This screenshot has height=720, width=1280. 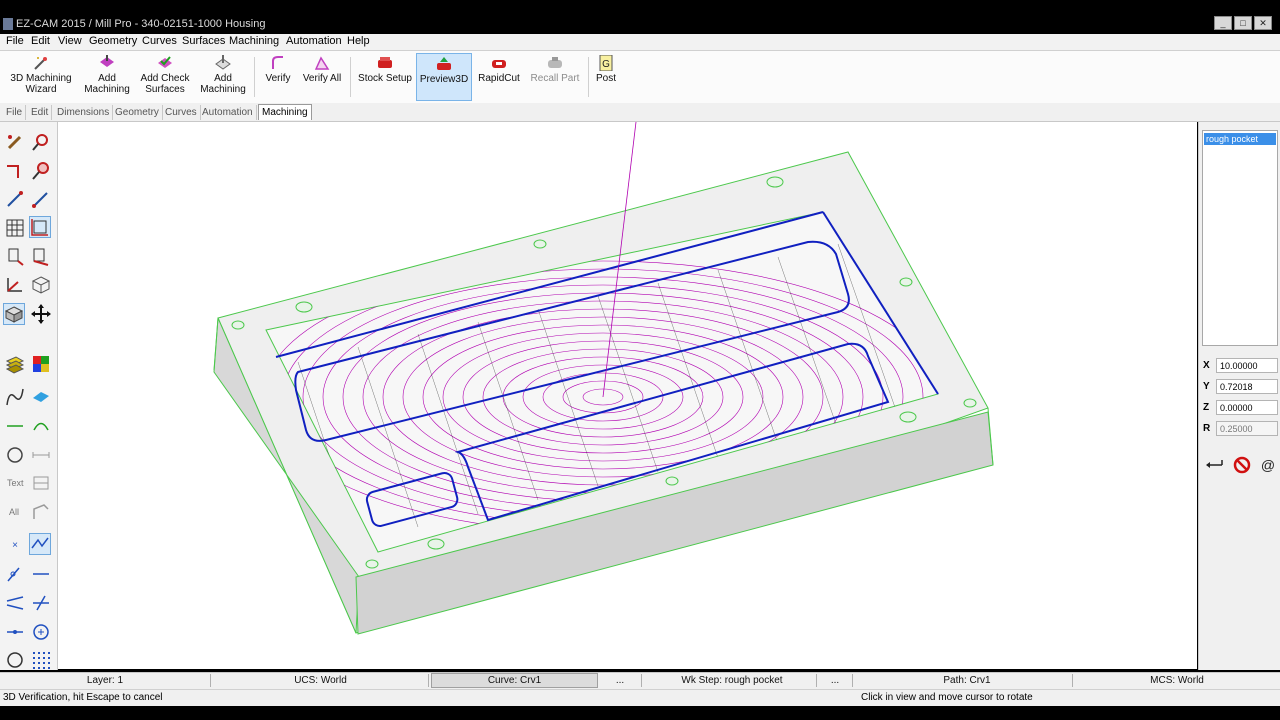 I want to click on rapidcut-button: RapidCut, so click(x=499, y=77).